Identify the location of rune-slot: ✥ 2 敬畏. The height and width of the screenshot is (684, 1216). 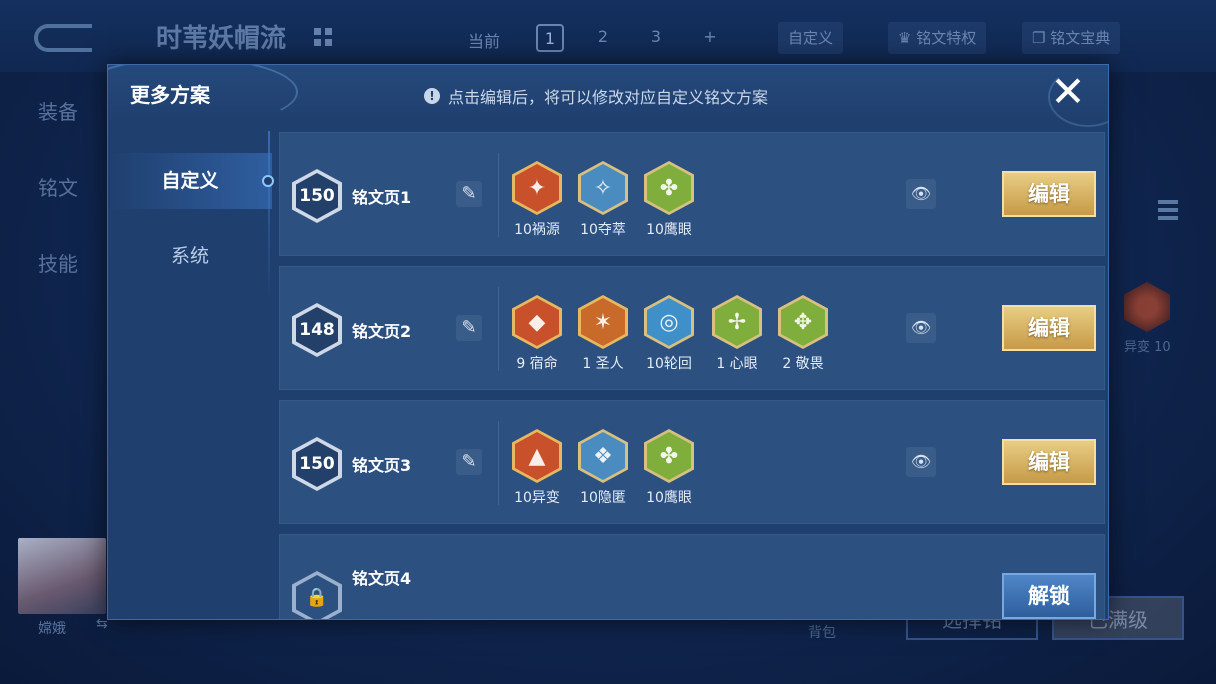
(803, 340).